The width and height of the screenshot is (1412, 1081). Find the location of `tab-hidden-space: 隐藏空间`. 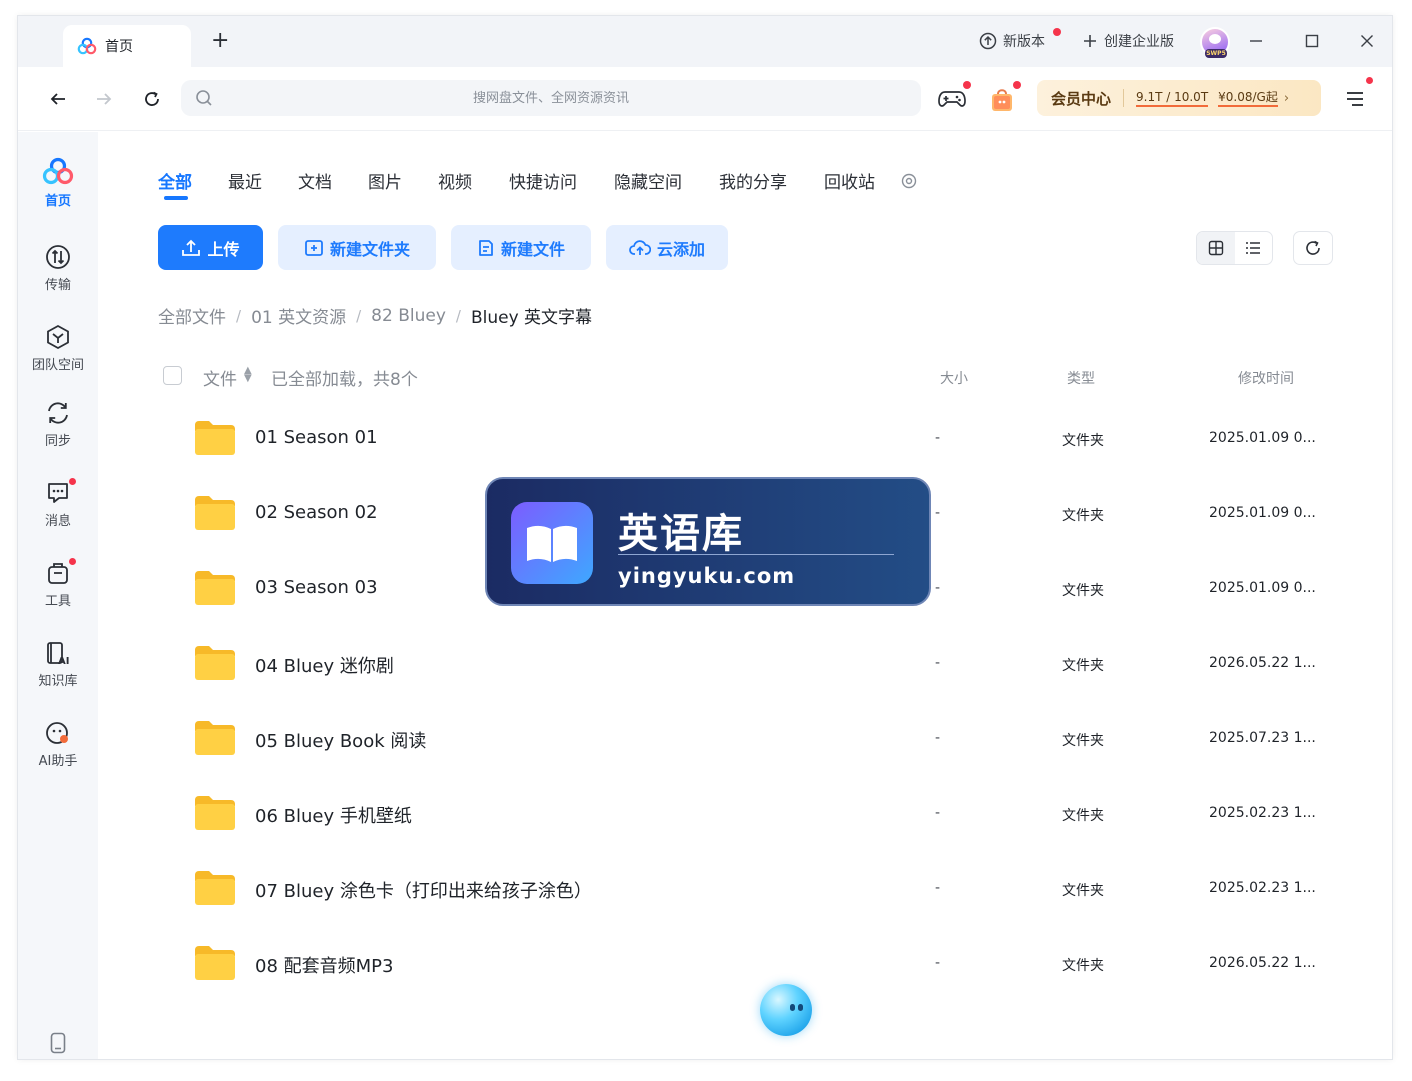

tab-hidden-space: 隐藏空间 is located at coordinates (648, 180).